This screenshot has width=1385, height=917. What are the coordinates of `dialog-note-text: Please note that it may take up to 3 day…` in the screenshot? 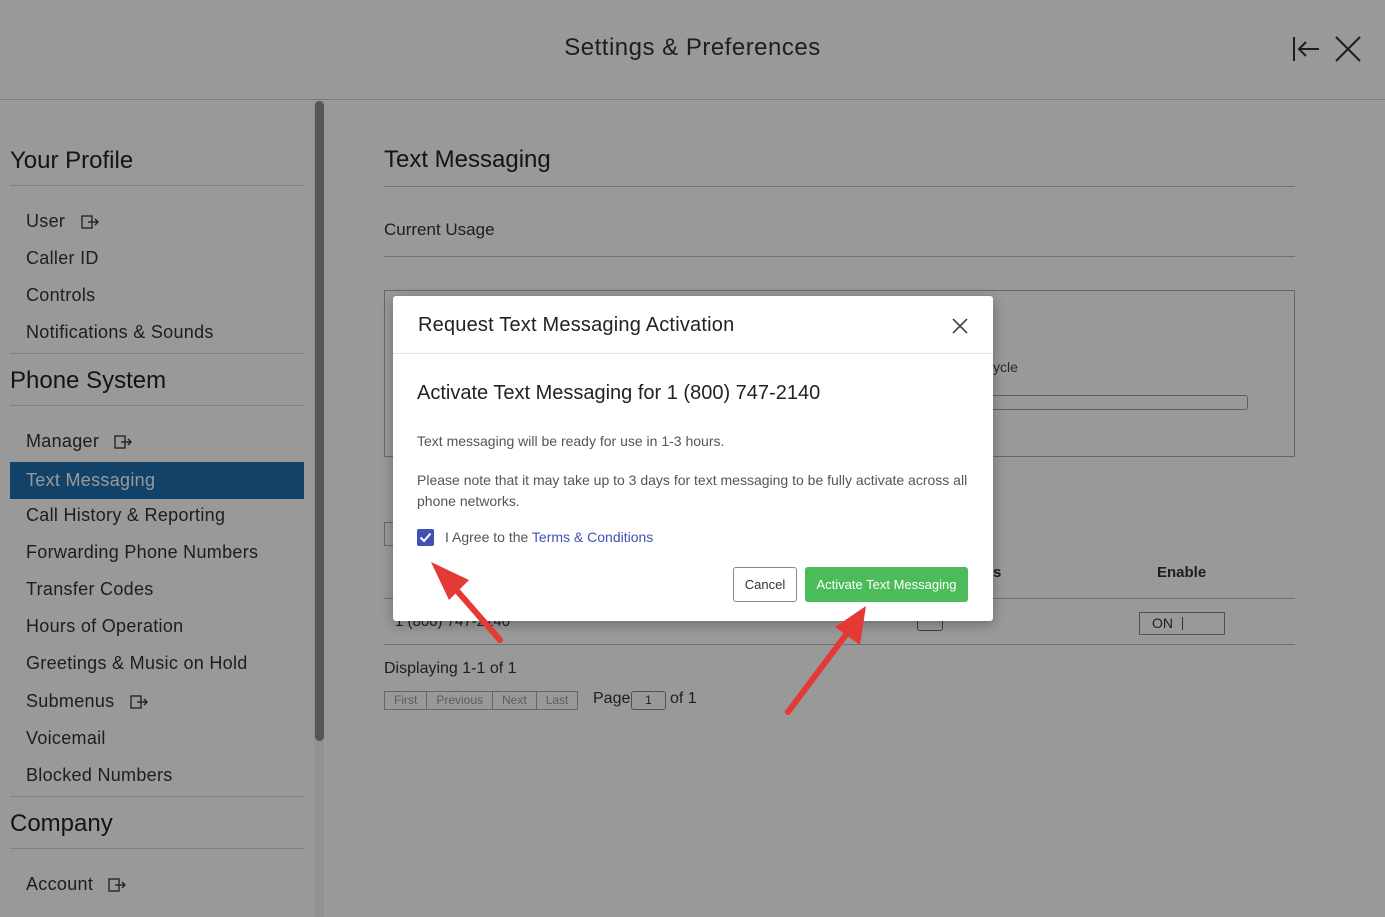 It's located at (692, 490).